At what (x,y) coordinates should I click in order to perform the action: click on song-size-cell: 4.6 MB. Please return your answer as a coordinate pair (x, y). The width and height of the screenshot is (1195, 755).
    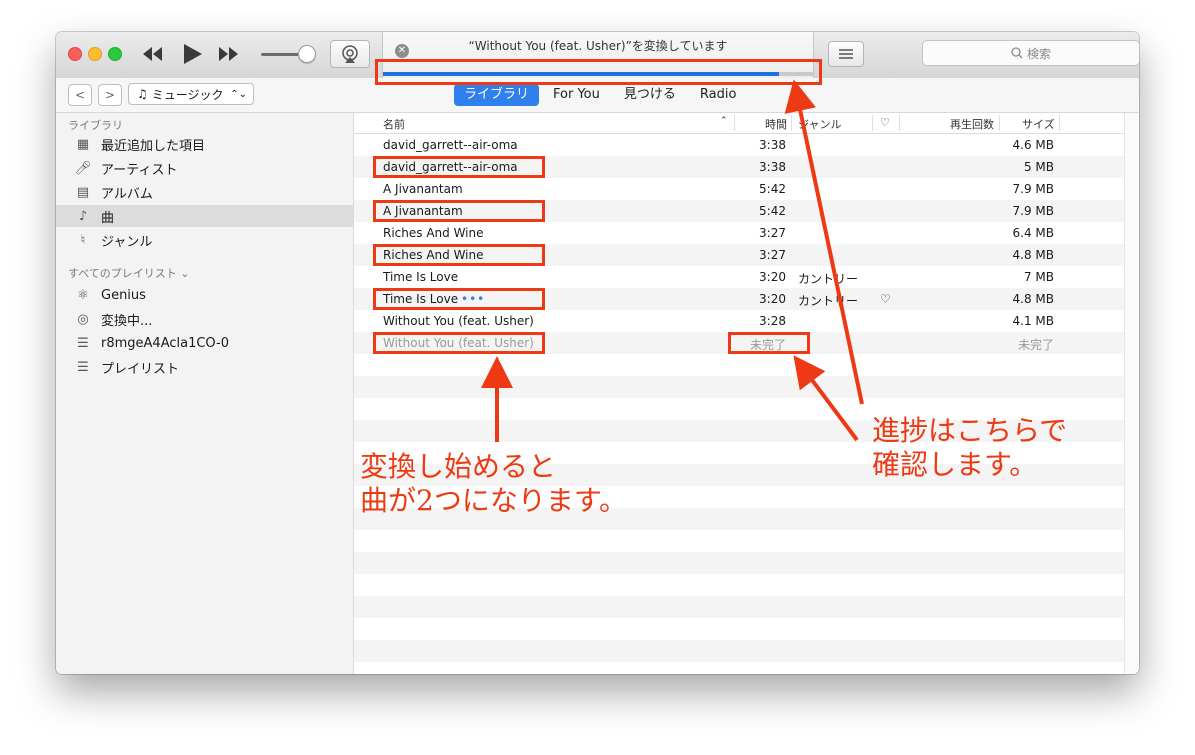
    Looking at the image, I should click on (1033, 145).